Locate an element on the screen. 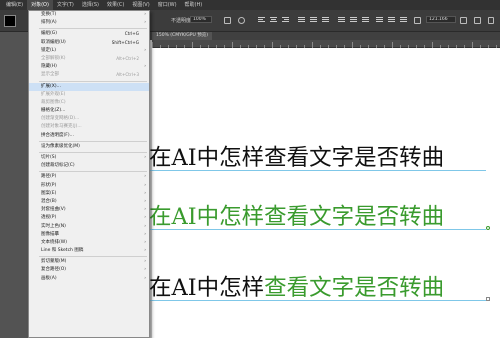  menu-item: 透视(P) › is located at coordinates (89, 218).